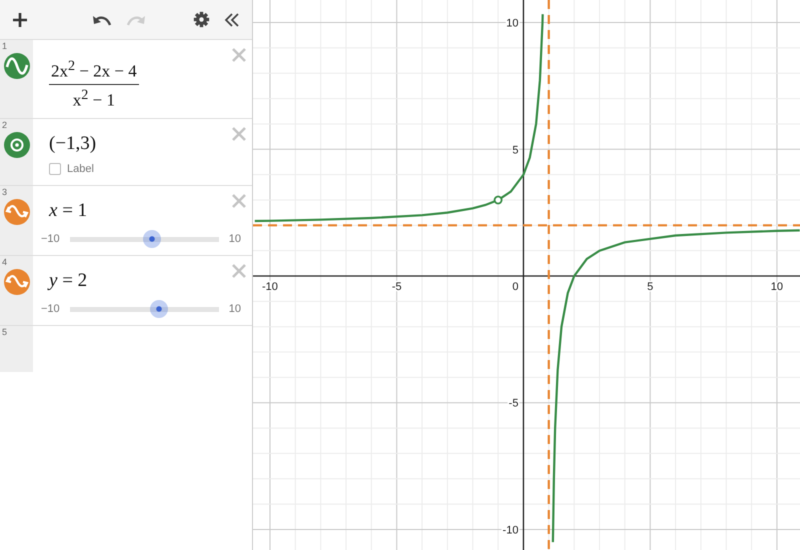 The width and height of the screenshot is (800, 550). I want to click on x-tick-label: -10, so click(270, 287).